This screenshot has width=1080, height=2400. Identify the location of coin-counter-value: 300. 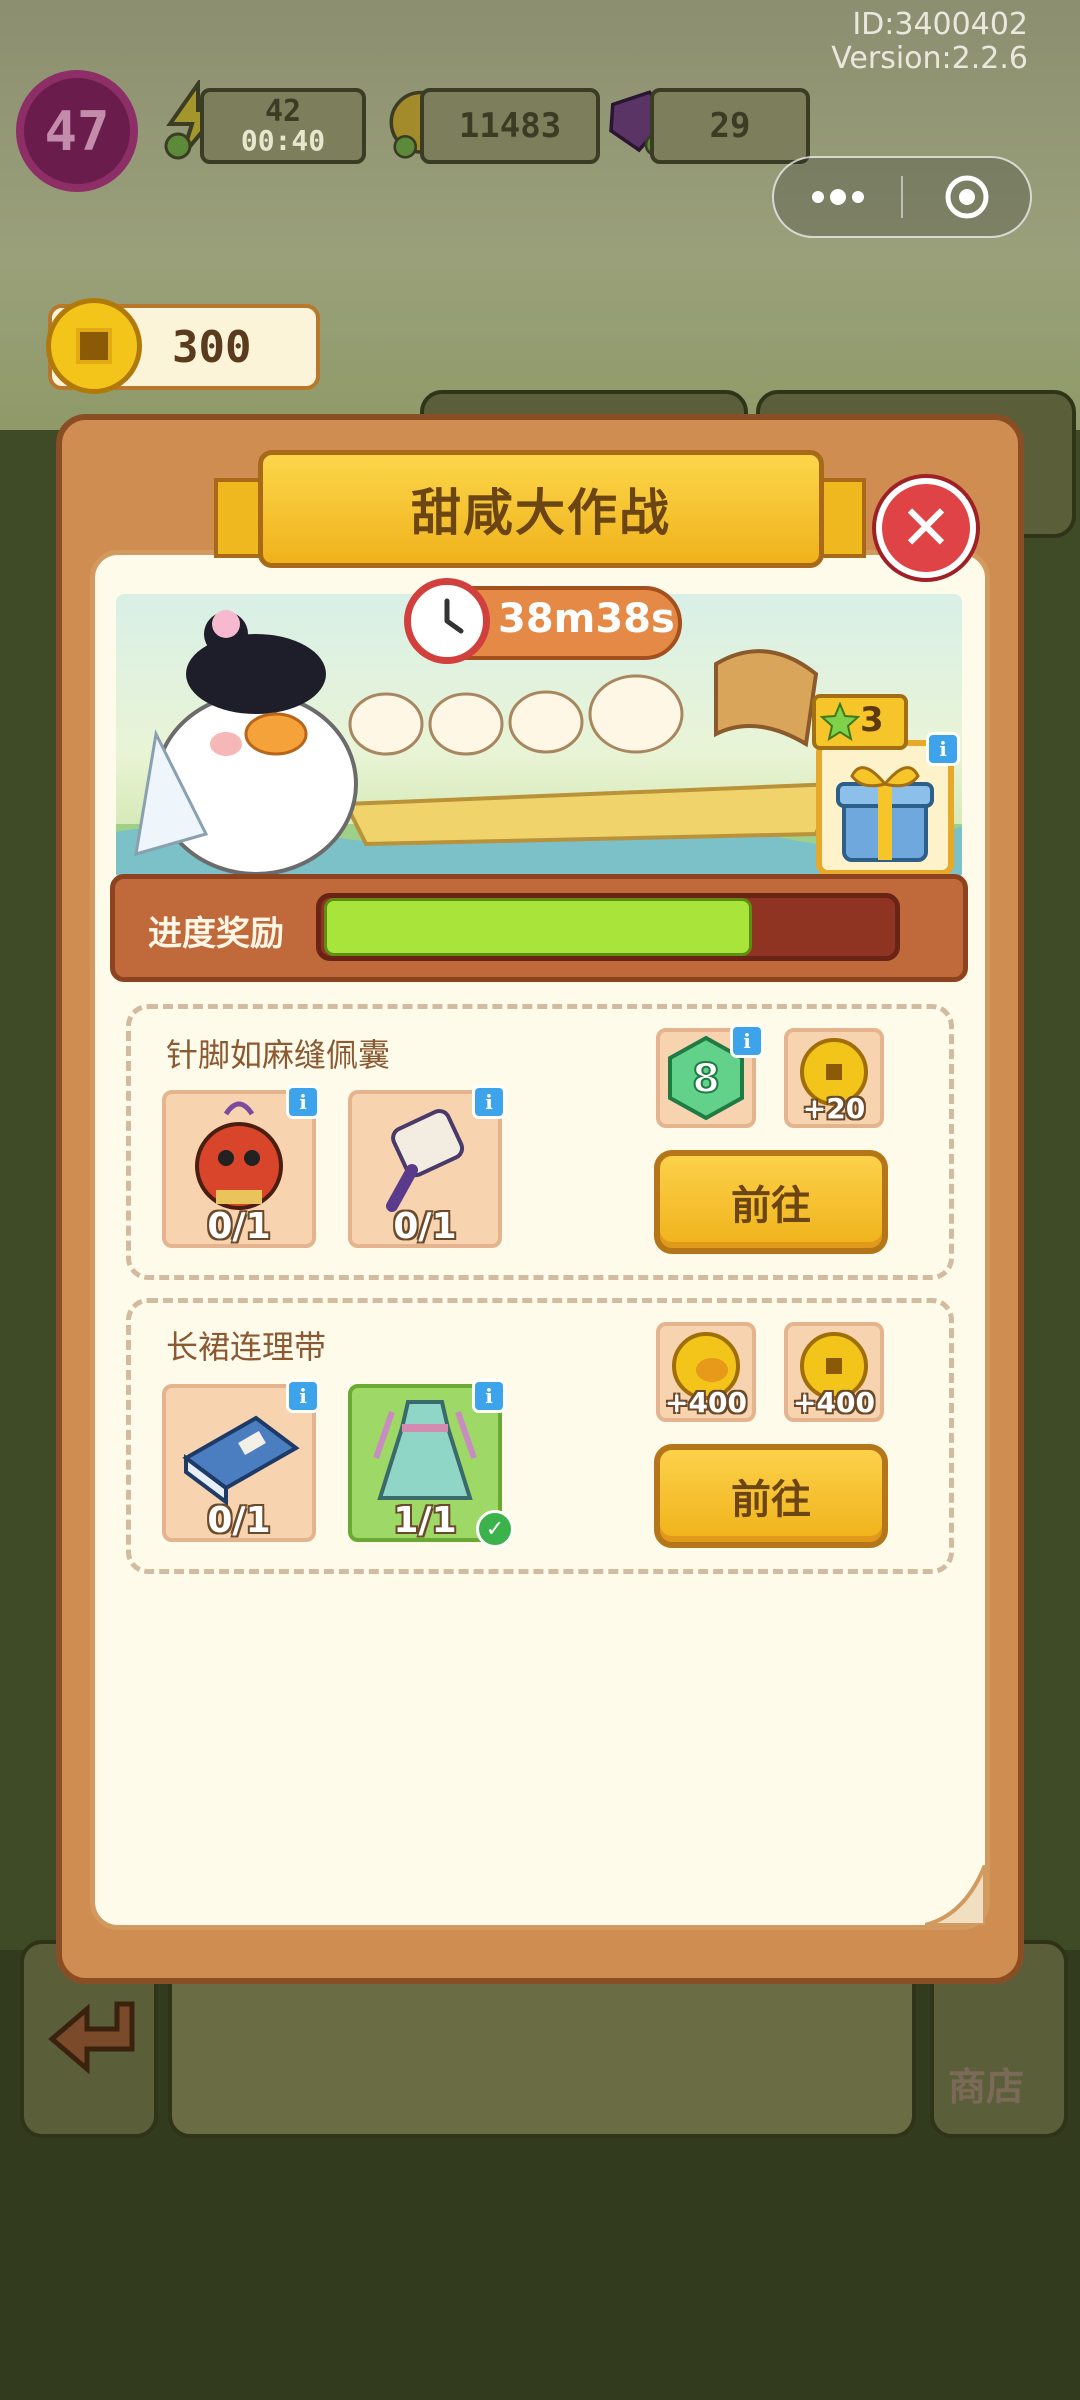
(212, 347).